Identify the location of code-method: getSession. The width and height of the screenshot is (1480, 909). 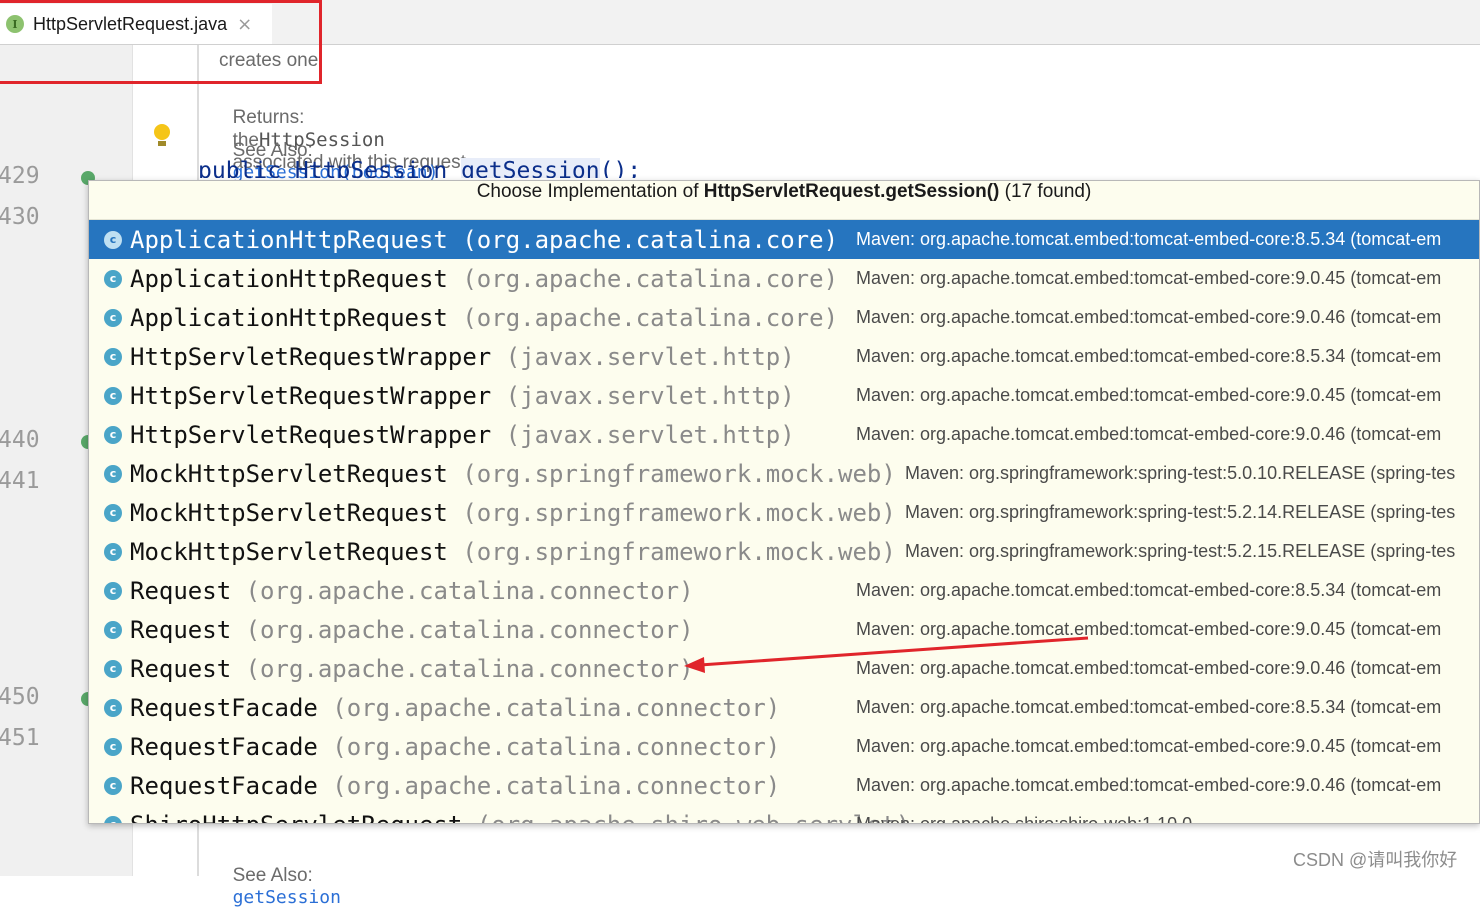
(530, 168).